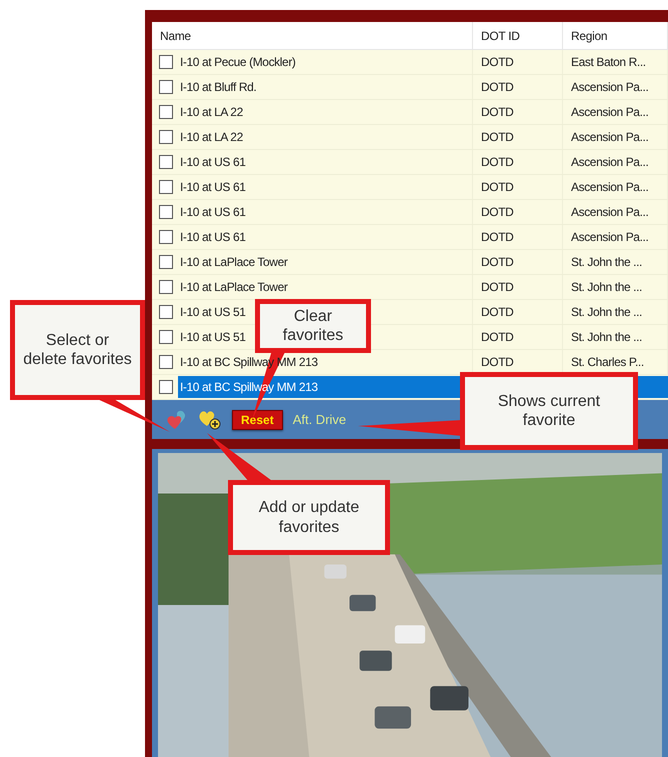 The height and width of the screenshot is (757, 668). I want to click on column-header: Region, so click(615, 35).